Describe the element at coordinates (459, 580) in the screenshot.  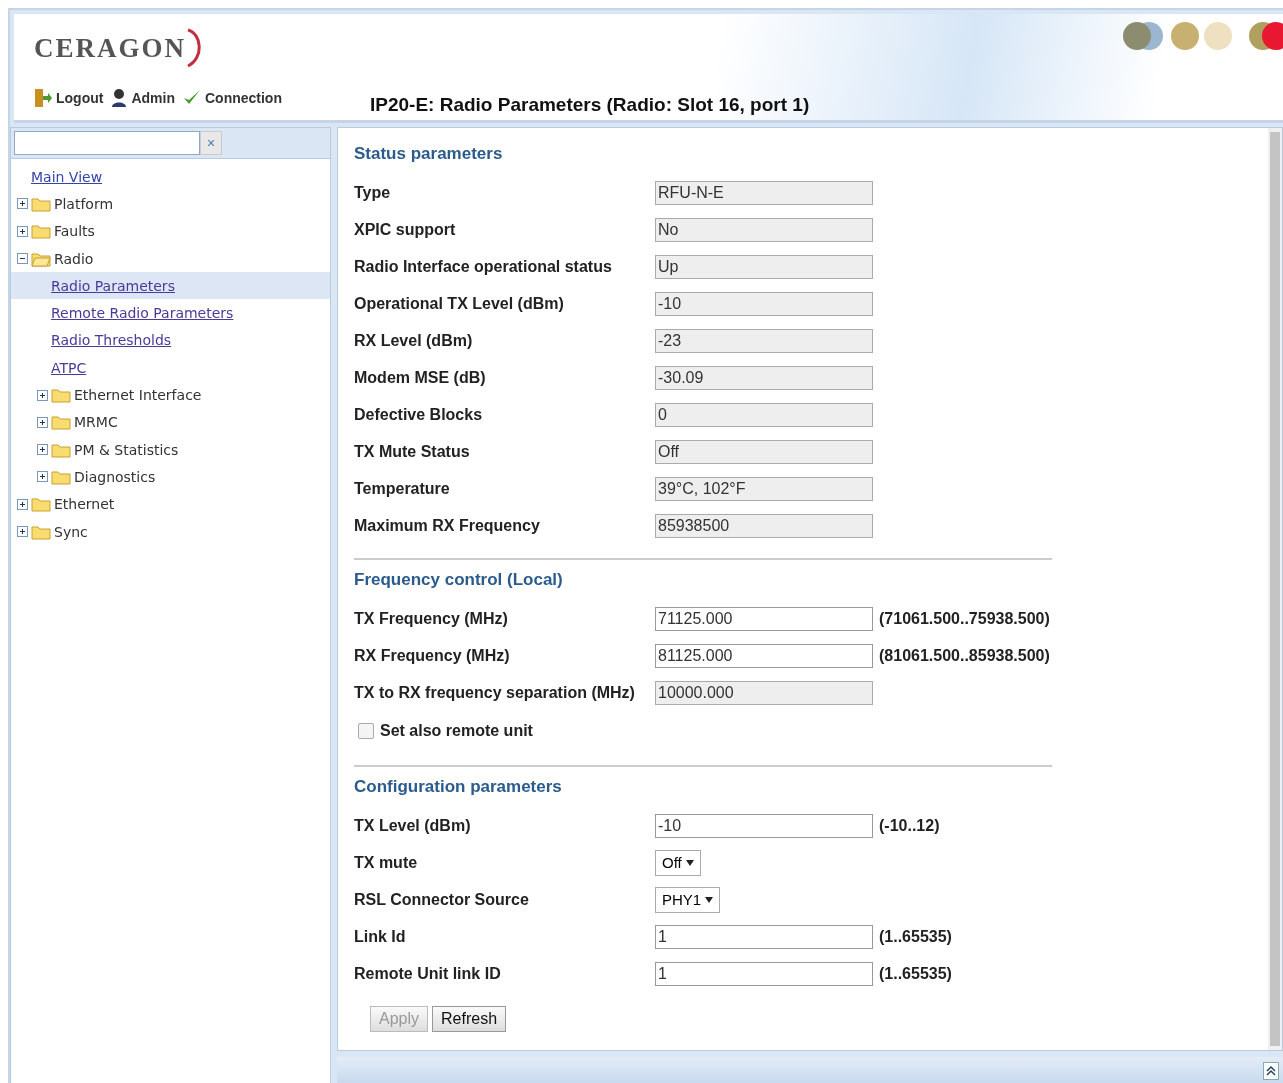
I see `section-heading: Frequency control (Local)` at that location.